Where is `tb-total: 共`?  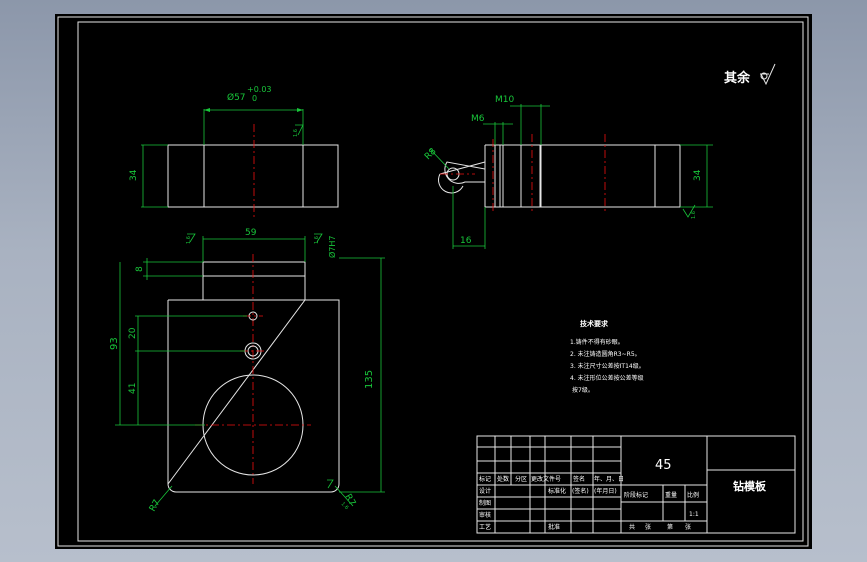 tb-total: 共 is located at coordinates (632, 527).